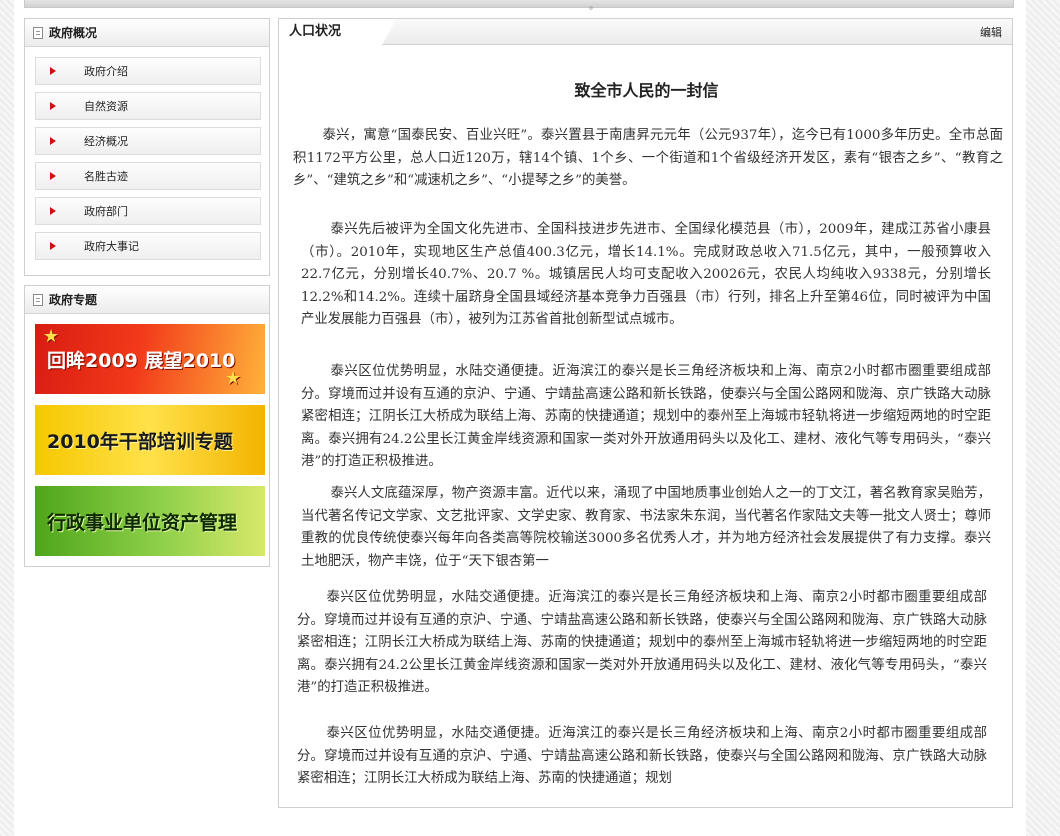 This screenshot has height=836, width=1060. I want to click on sidebar-item-label: 政府介绍, so click(106, 71).